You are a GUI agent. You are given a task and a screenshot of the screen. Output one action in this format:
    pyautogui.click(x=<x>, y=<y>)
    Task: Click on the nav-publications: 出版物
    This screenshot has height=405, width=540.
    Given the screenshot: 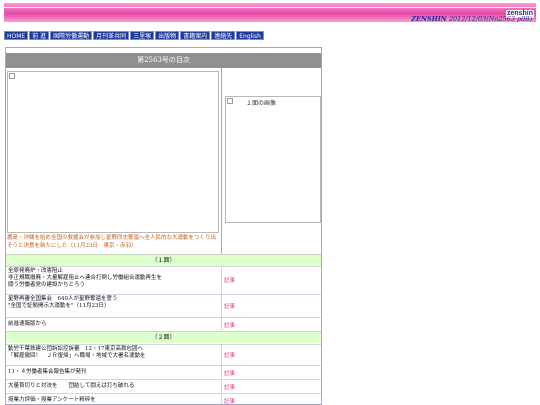 What is the action you would take?
    pyautogui.click(x=167, y=35)
    